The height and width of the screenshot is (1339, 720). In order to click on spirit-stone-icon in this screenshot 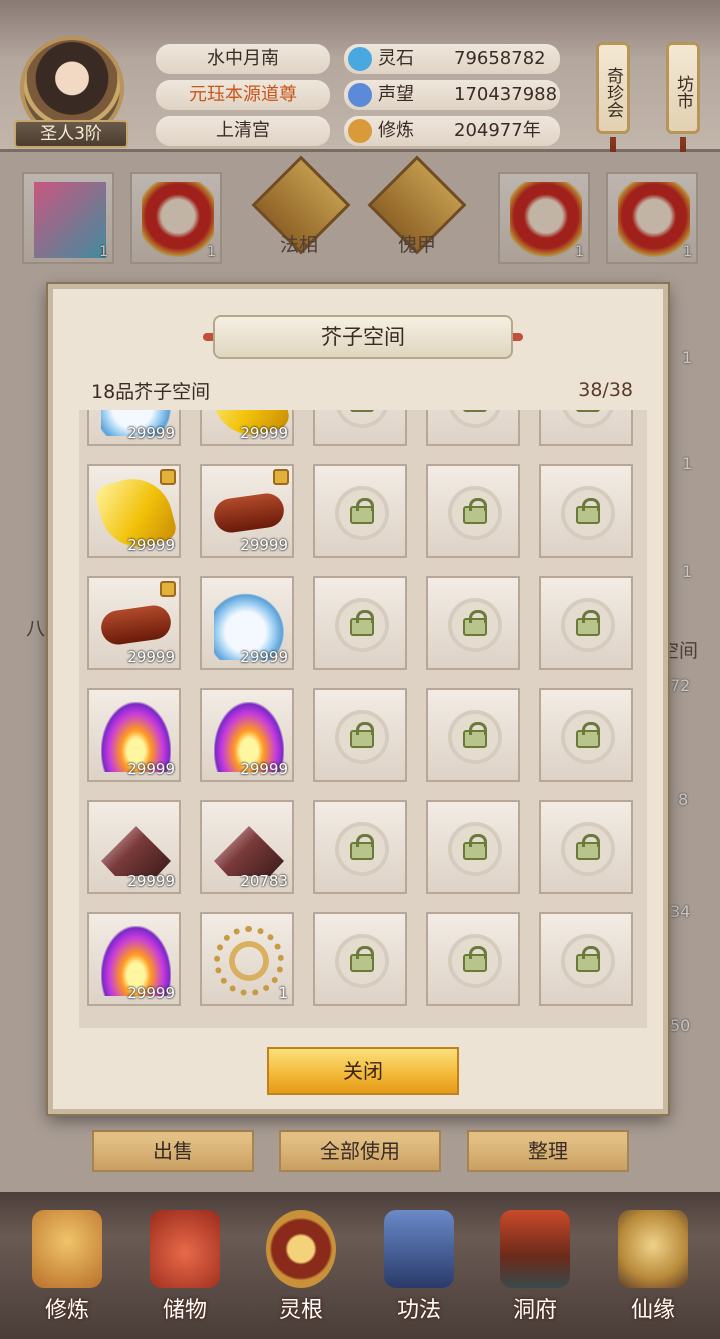, I will do `click(360, 59)`.